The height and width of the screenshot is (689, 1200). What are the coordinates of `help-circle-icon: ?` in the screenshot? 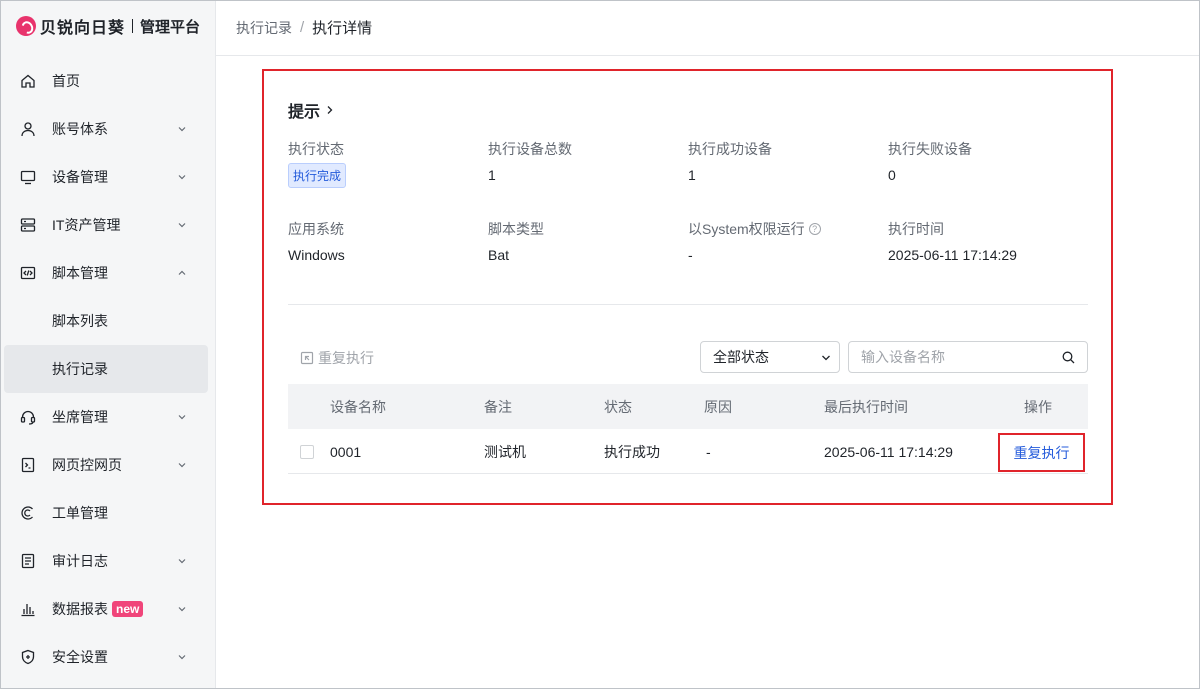 It's located at (814, 229).